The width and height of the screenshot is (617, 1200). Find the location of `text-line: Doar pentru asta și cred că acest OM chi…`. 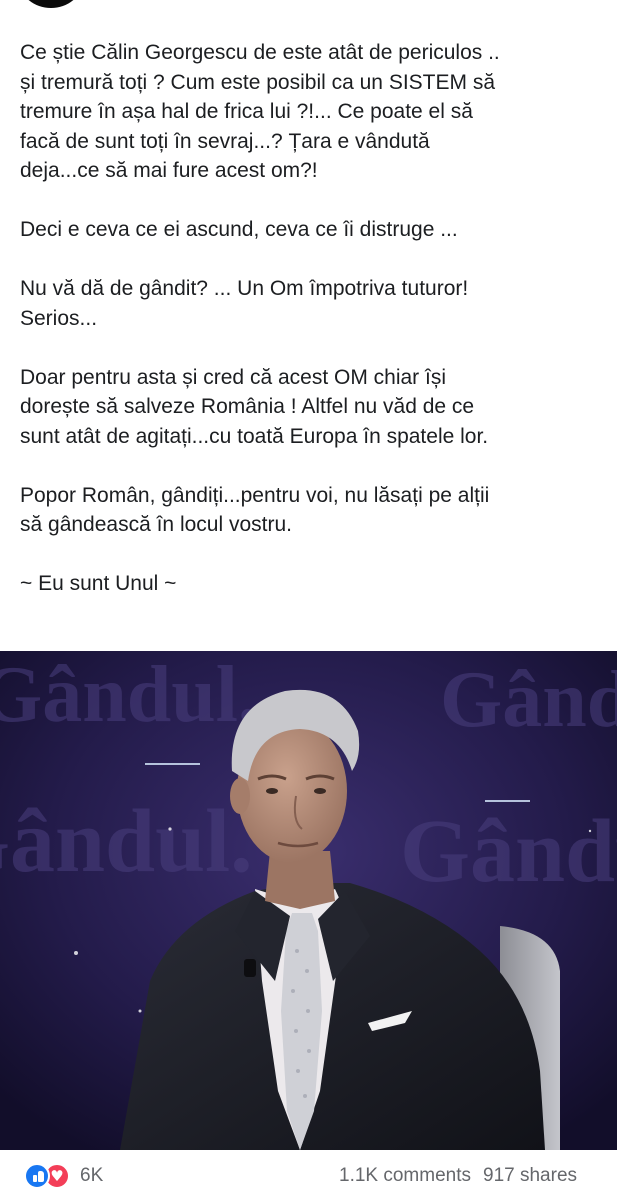

text-line: Doar pentru asta și cred că acest OM chi… is located at coordinates (233, 377).